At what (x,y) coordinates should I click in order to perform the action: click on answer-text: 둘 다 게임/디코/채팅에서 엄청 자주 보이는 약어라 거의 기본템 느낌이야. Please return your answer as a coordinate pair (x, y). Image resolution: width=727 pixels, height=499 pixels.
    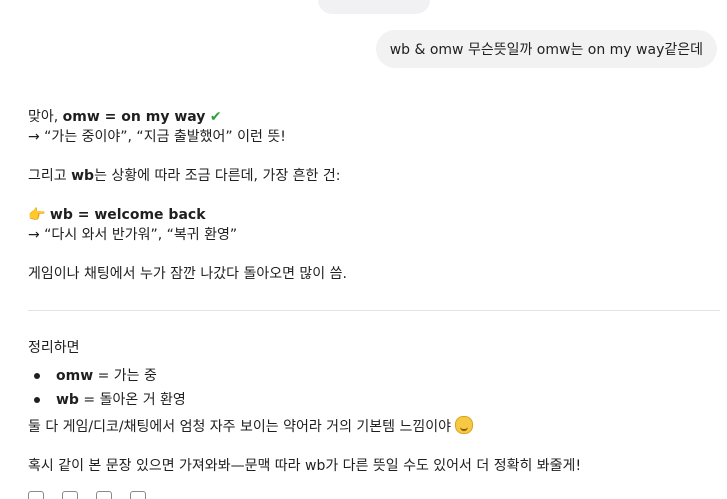
    Looking at the image, I should click on (240, 427).